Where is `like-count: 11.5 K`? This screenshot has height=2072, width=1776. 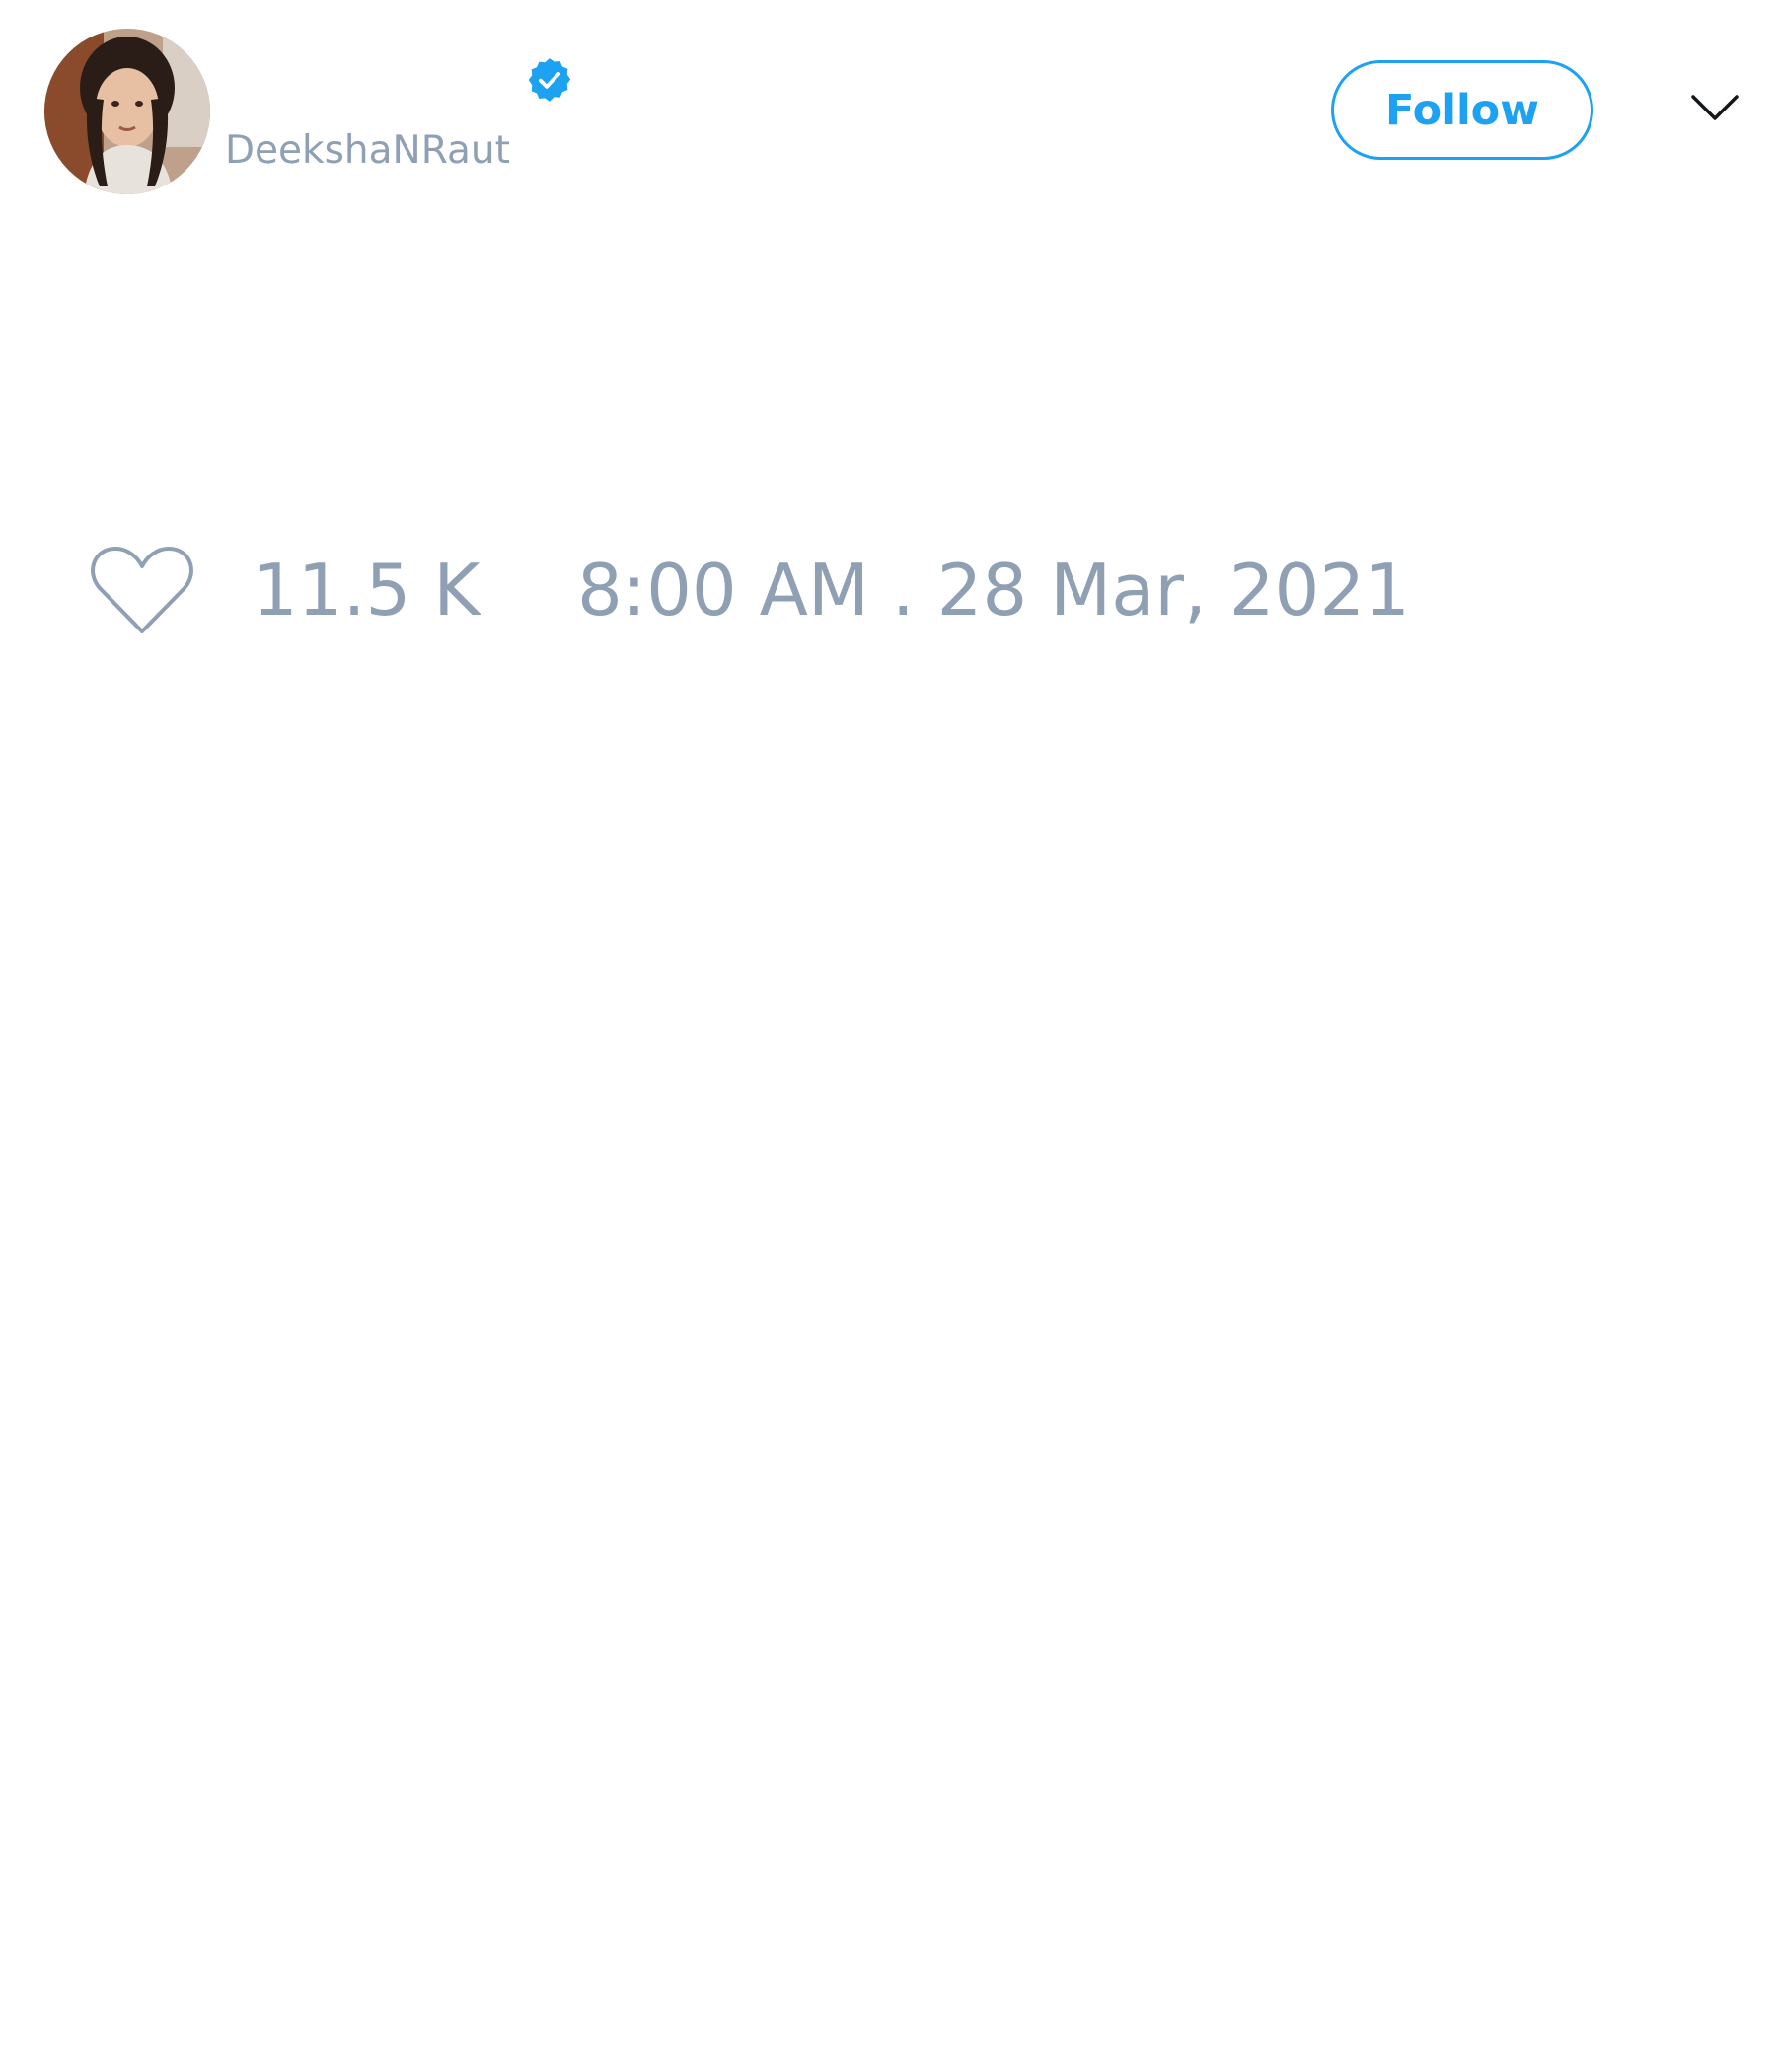
like-count: 11.5 K is located at coordinates (367, 590).